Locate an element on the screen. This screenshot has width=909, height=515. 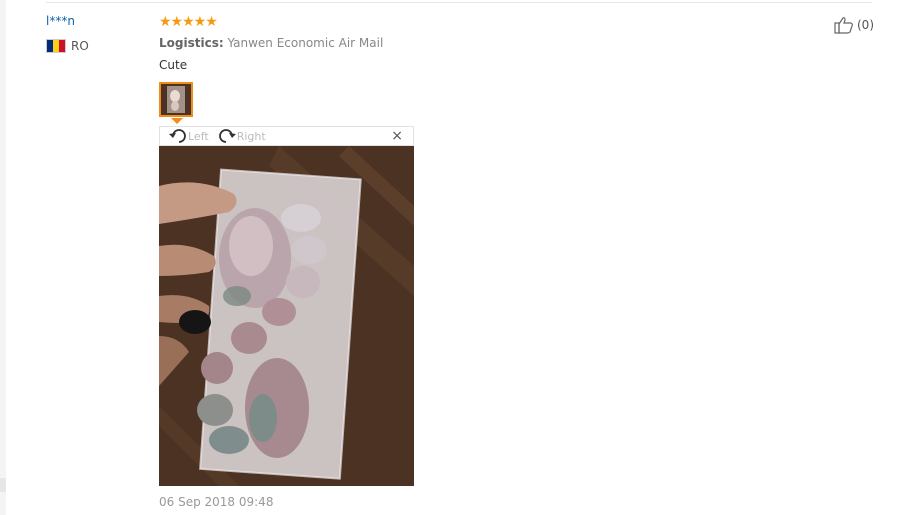
logistics-info: Logistics: Yanwen Economic Air Mail is located at coordinates (271, 43).